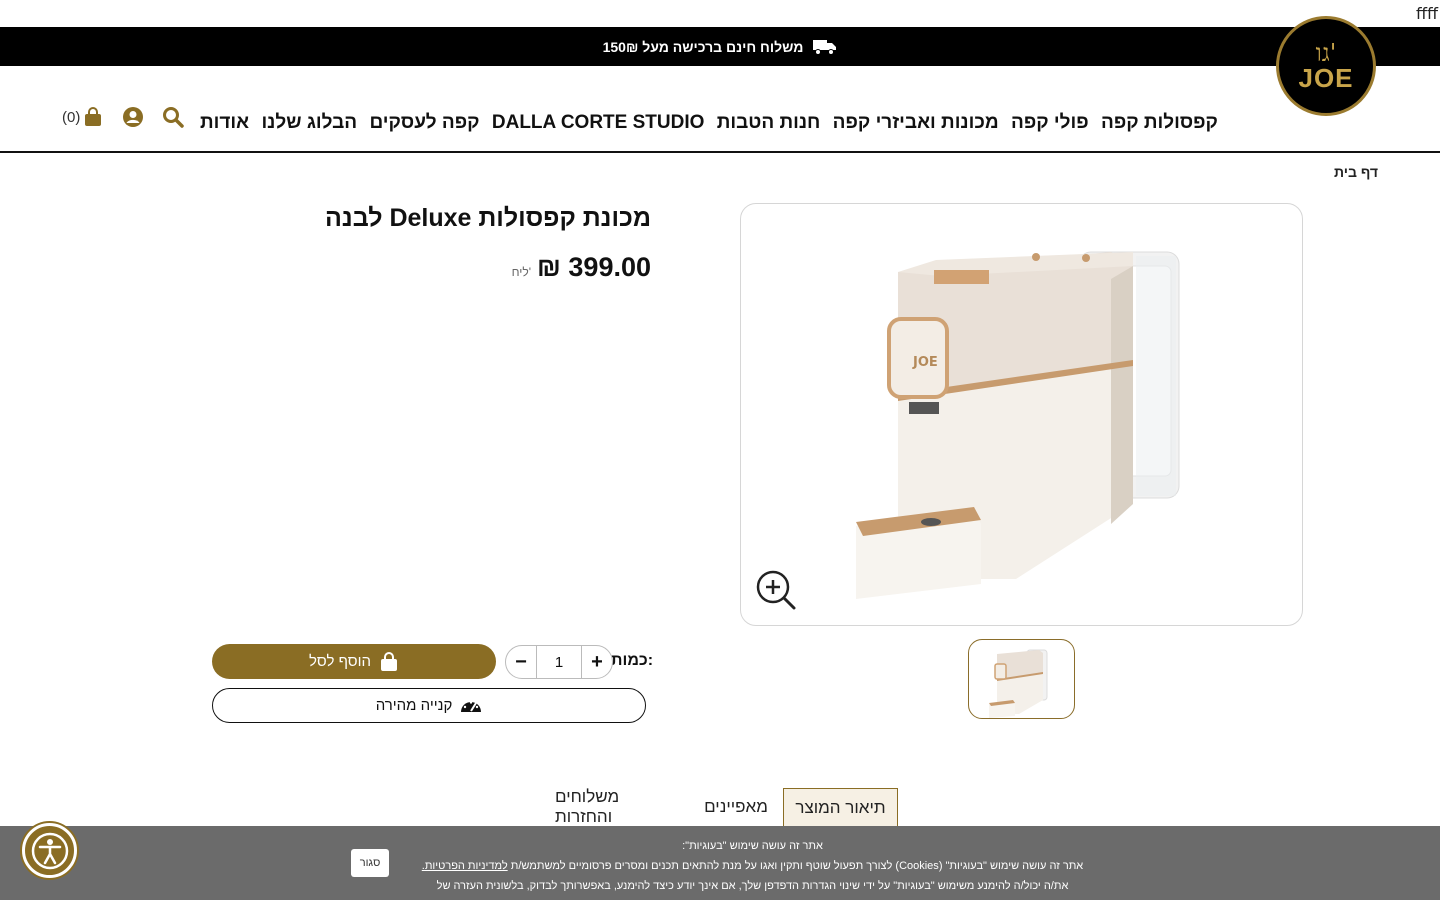 This screenshot has height=900, width=1440. I want to click on site-logo: גו' JOE, so click(1326, 66).